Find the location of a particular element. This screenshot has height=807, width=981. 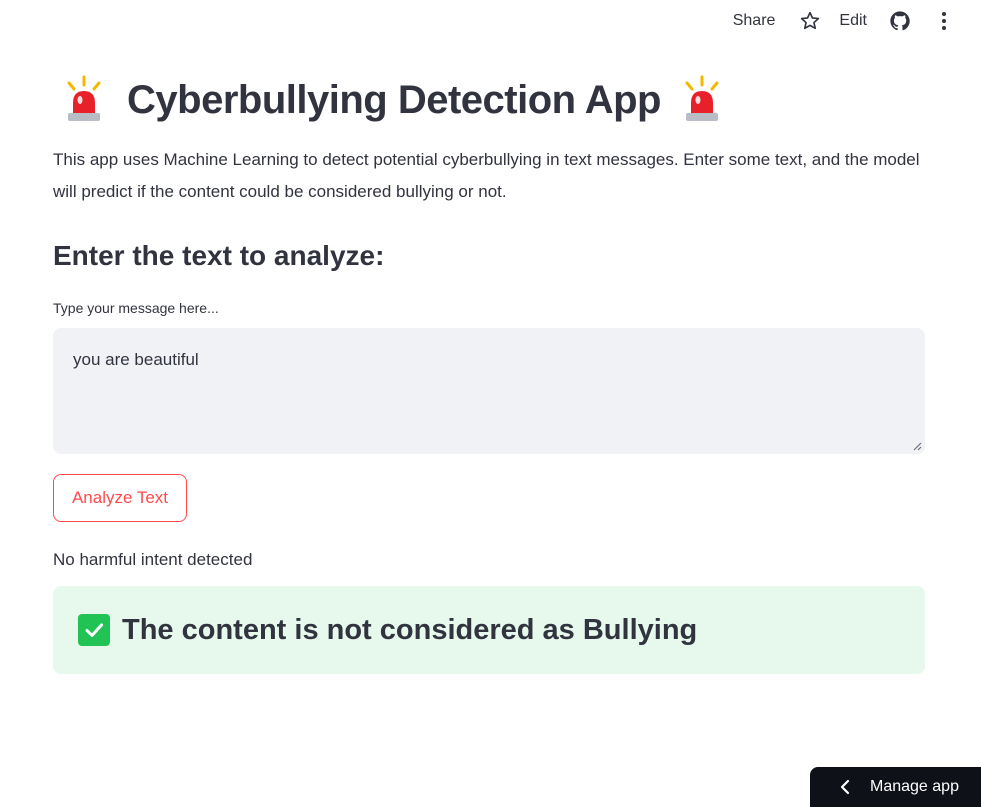

more-vertical-icon is located at coordinates (944, 21).